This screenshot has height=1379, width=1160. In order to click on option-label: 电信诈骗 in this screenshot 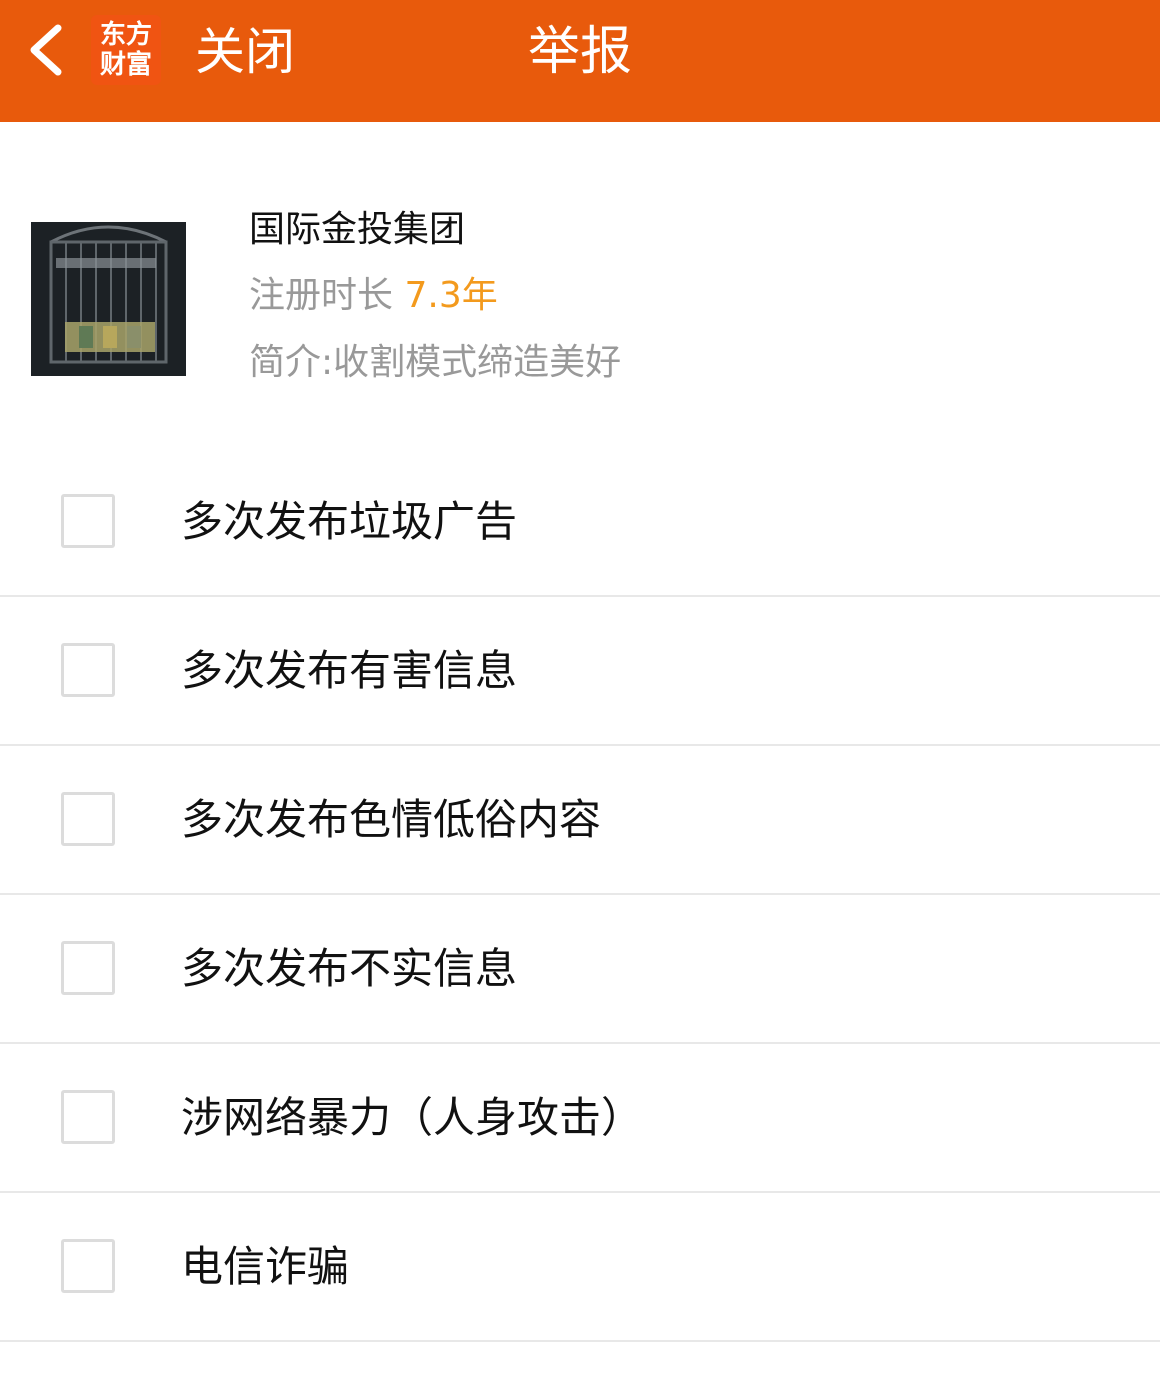, I will do `click(265, 1266)`.